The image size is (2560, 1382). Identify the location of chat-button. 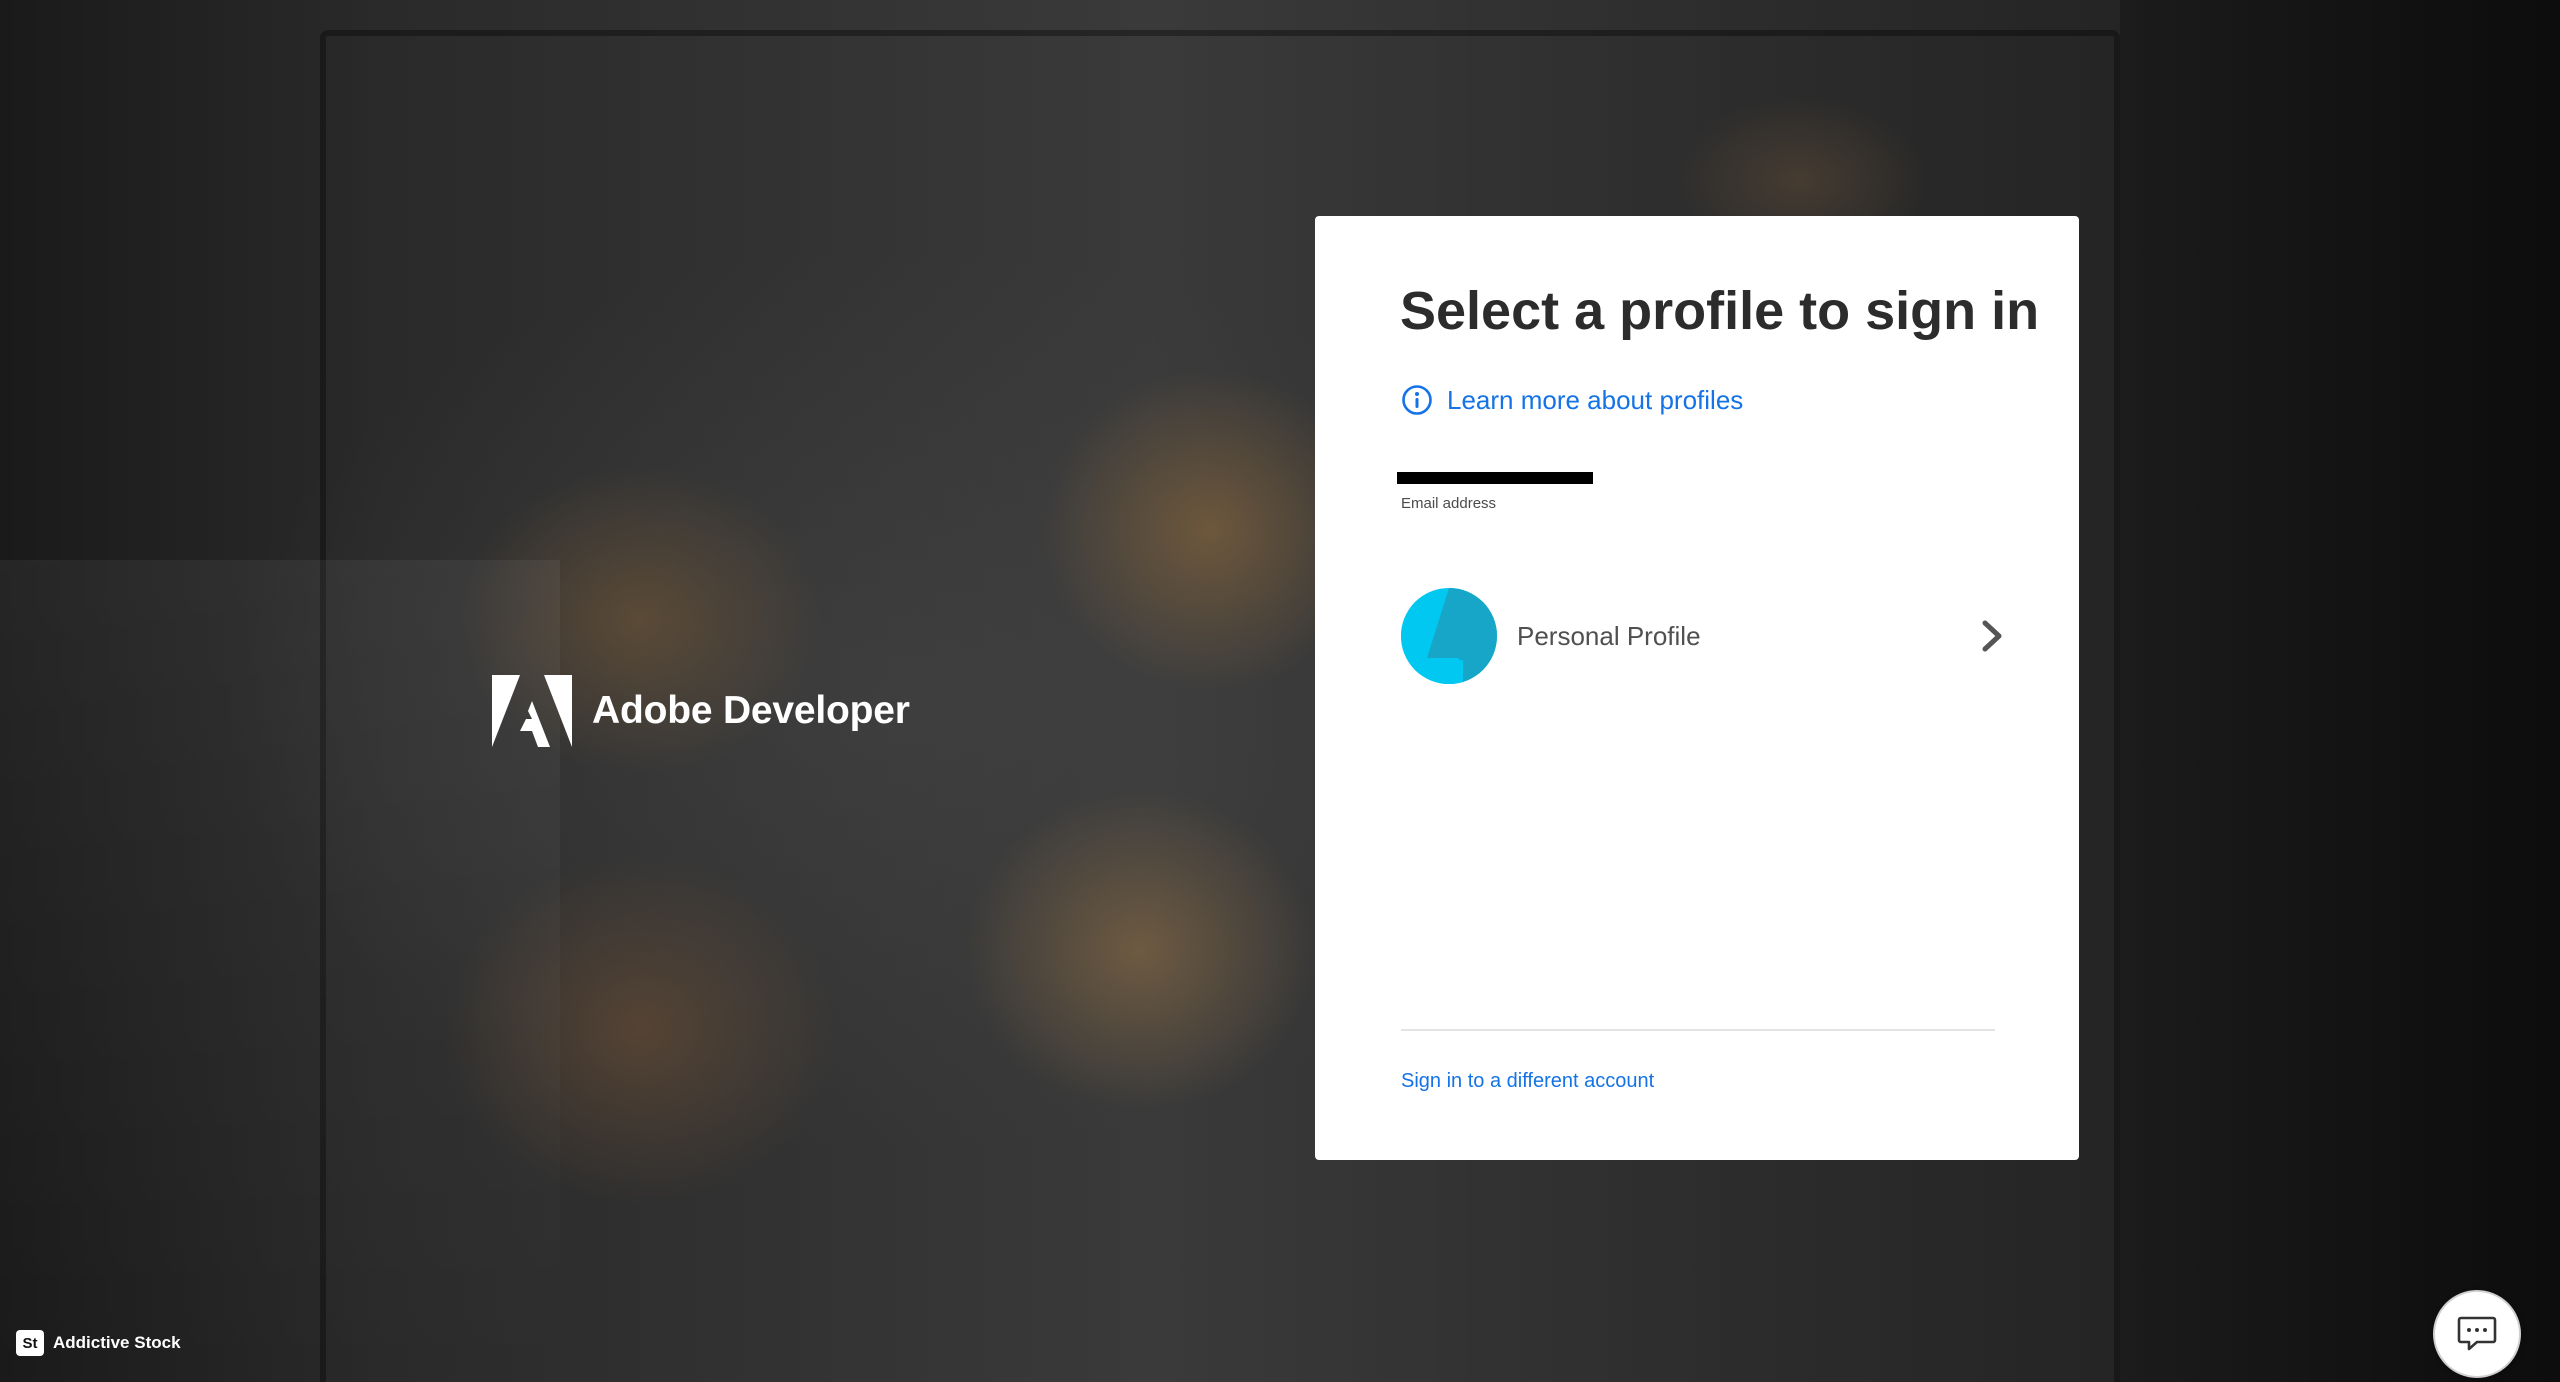
(2477, 1334).